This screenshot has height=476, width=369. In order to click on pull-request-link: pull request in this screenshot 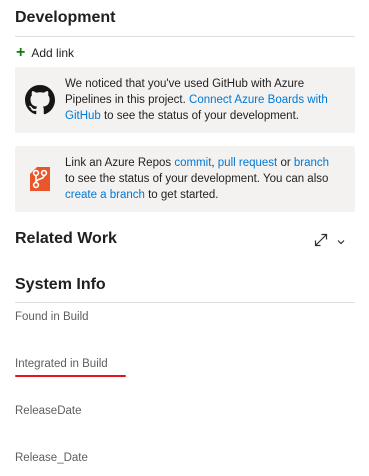, I will do `click(247, 163)`.